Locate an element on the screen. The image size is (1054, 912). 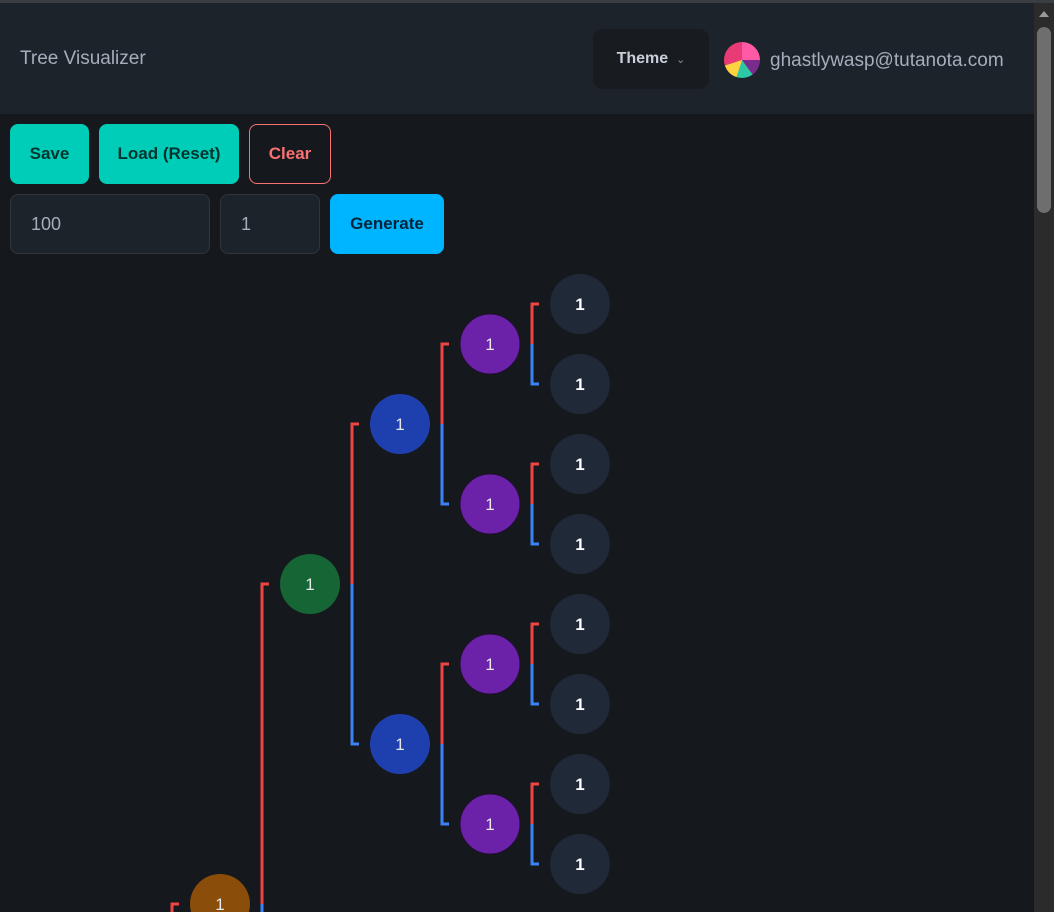
page-scrollbar is located at coordinates (1044, 457).